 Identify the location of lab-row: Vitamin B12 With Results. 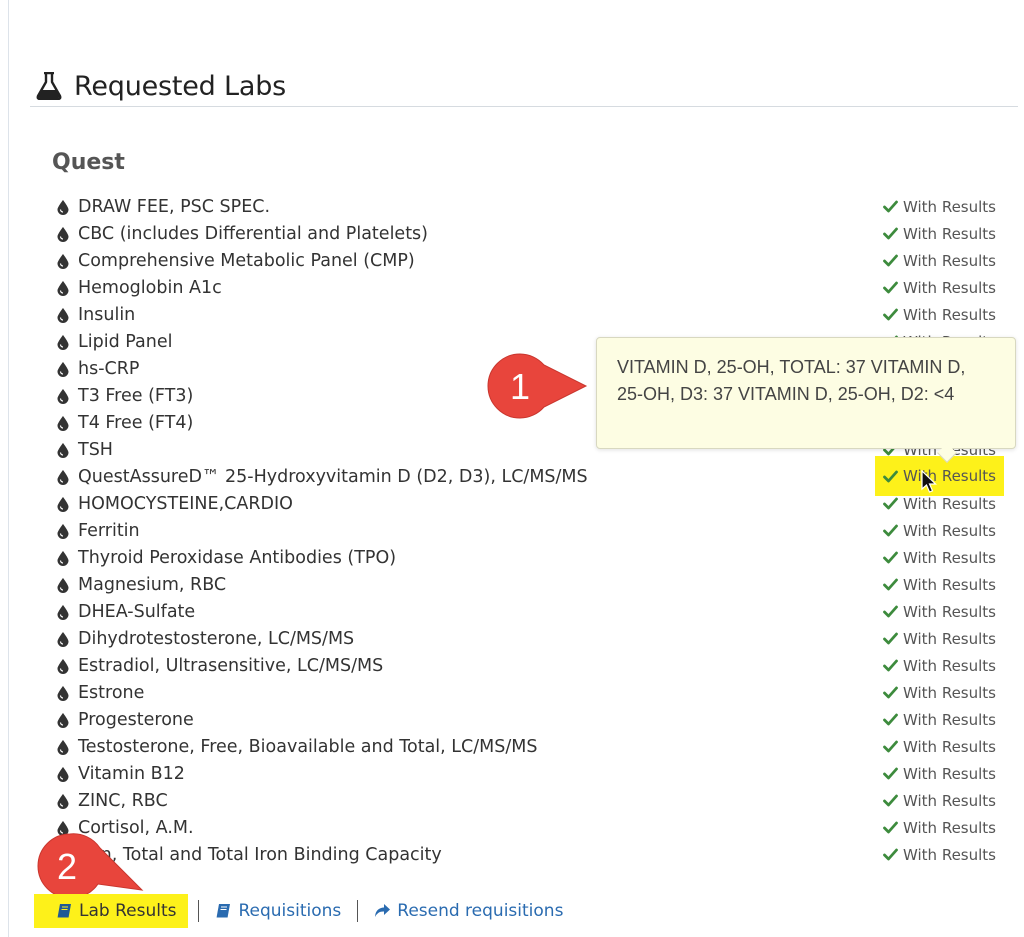
(527, 773).